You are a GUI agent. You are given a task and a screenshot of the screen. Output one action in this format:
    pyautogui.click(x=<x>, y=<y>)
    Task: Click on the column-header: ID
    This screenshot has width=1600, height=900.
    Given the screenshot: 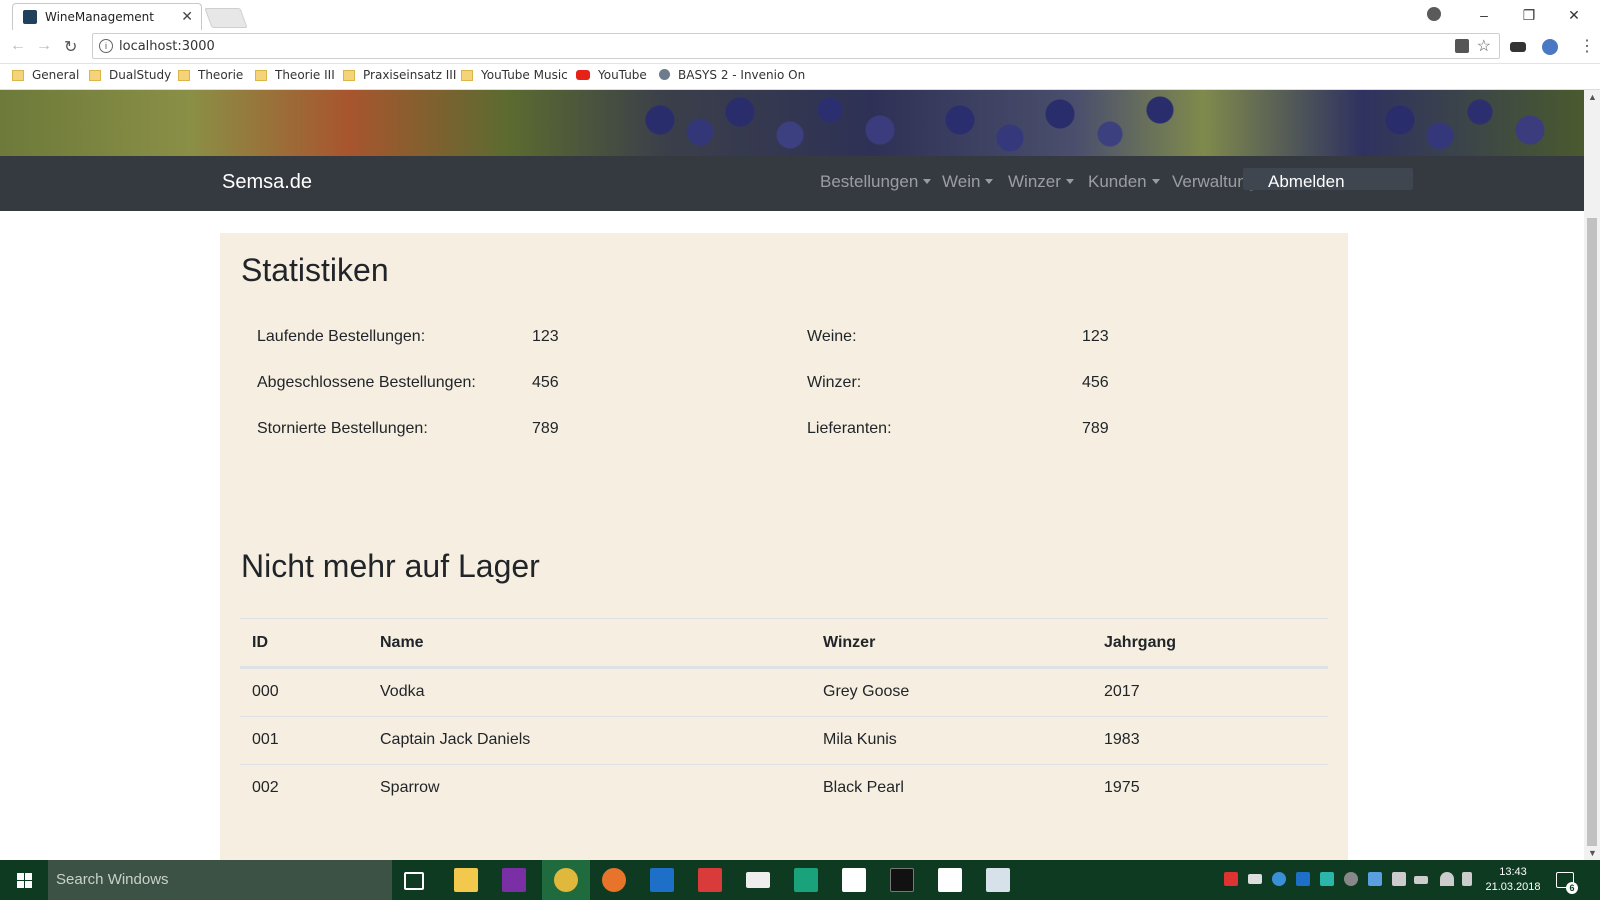 What is the action you would take?
    pyautogui.click(x=260, y=643)
    